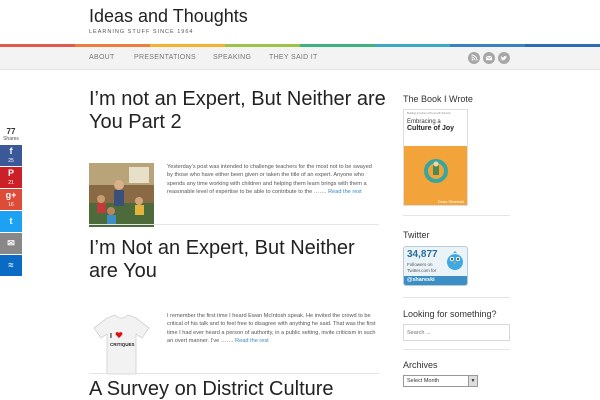  Describe the element at coordinates (423, 381) in the screenshot. I see `archives-select-value: Select Month` at that location.